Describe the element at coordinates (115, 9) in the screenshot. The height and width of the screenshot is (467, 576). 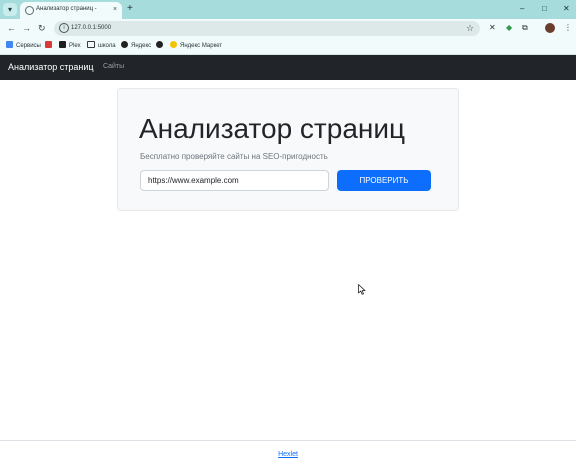
I see `close-tab-icon: ×` at that location.